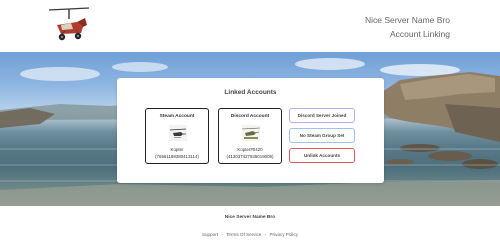 The width and height of the screenshot is (500, 246). Describe the element at coordinates (250, 116) in the screenshot. I see `discord-account-label: Discord Account` at that location.